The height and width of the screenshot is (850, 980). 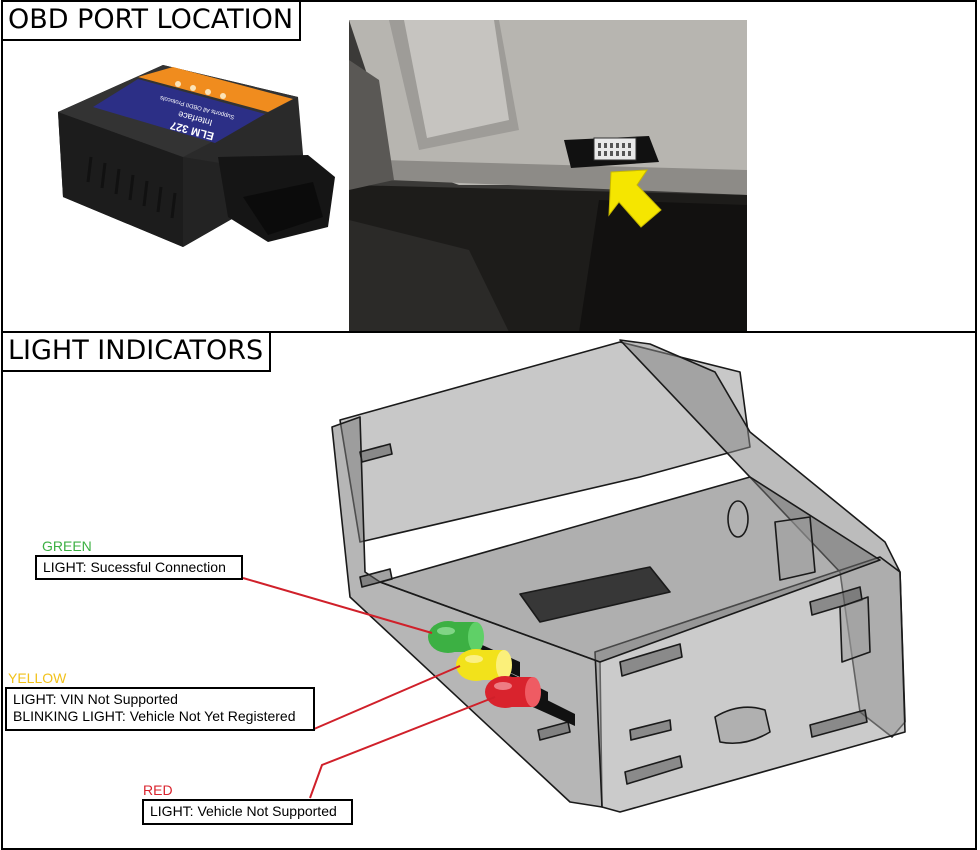 I want to click on green-light-text: LIGHT: Sucessful Connection, so click(x=134, y=567).